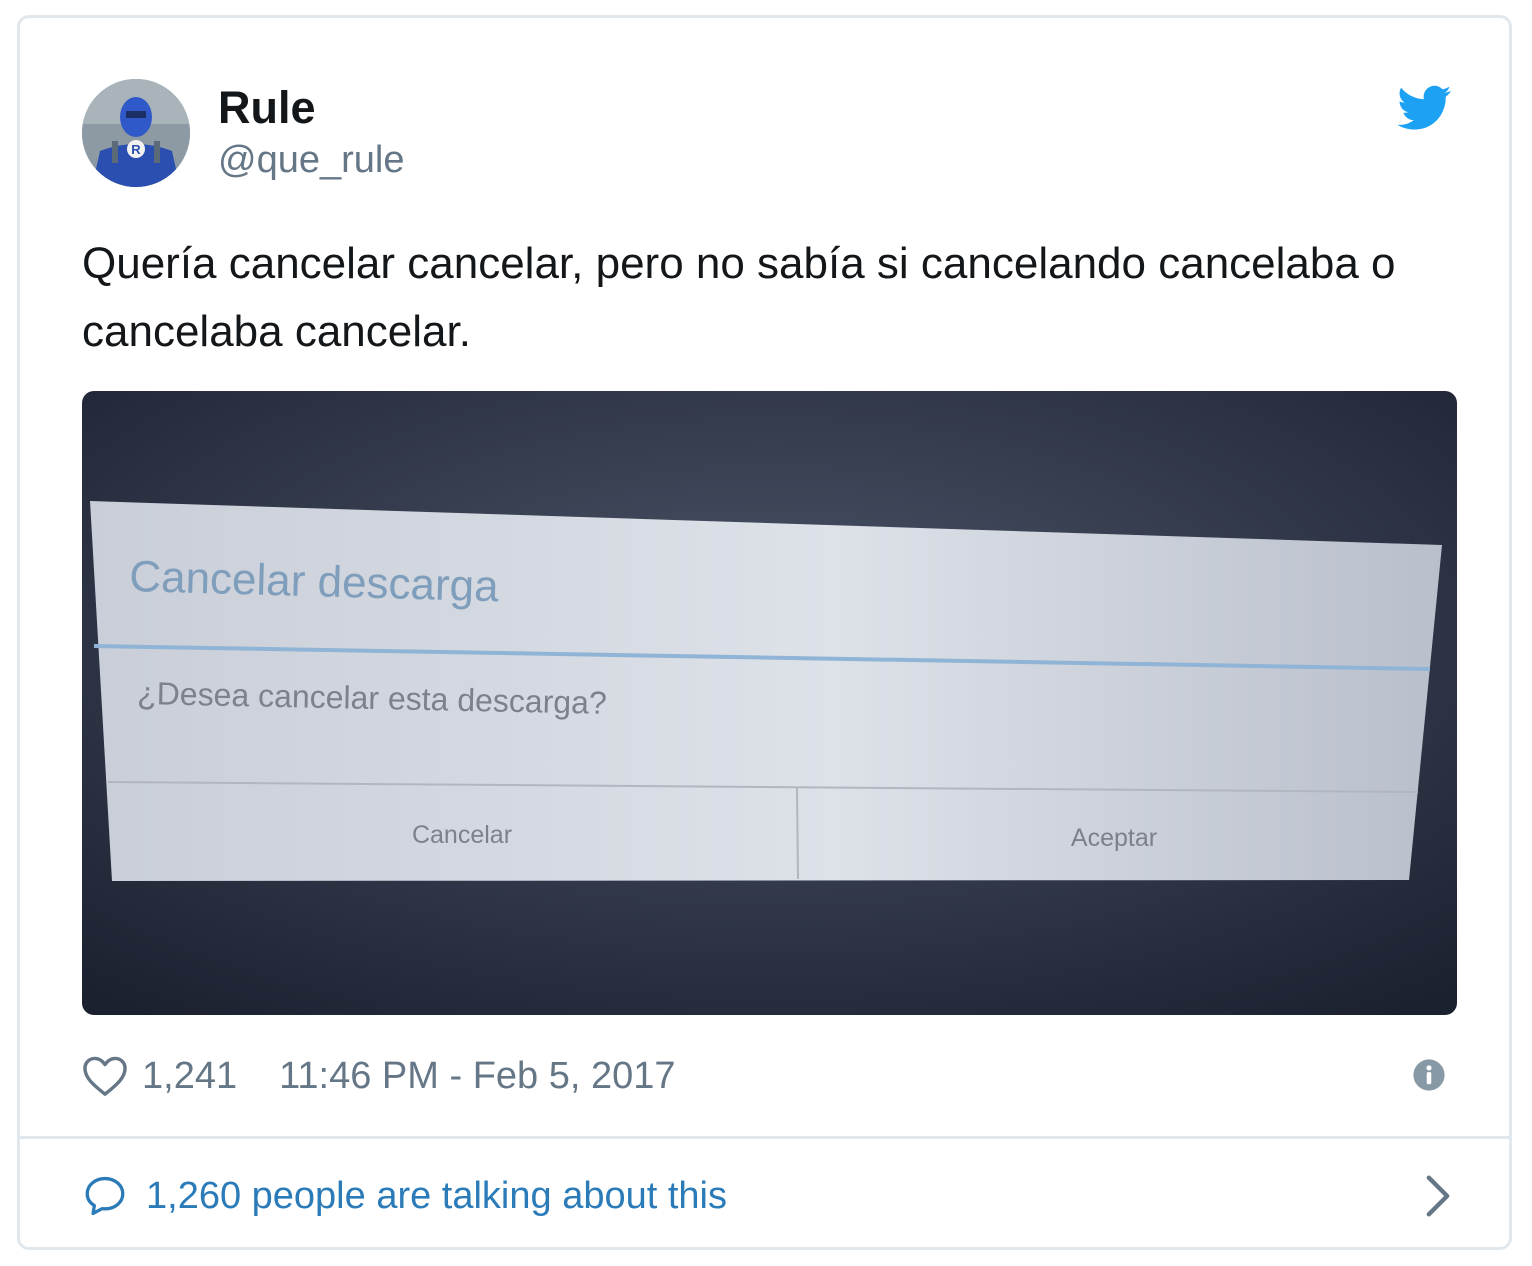  I want to click on info-icon, so click(1429, 1075).